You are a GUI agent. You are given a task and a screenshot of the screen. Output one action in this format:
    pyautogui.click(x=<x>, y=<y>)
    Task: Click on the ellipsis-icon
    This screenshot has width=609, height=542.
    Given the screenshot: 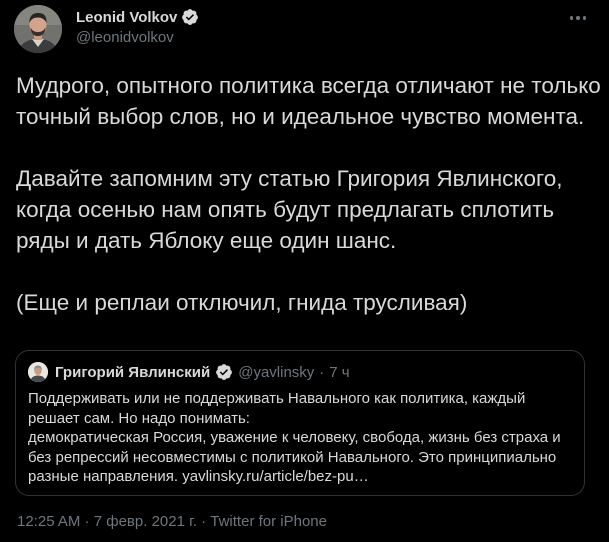 What is the action you would take?
    pyautogui.click(x=578, y=18)
    